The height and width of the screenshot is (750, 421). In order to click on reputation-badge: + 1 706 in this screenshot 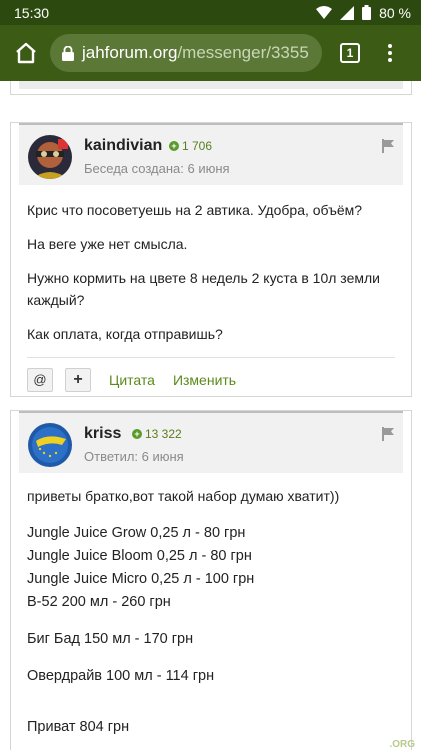, I will do `click(190, 146)`.